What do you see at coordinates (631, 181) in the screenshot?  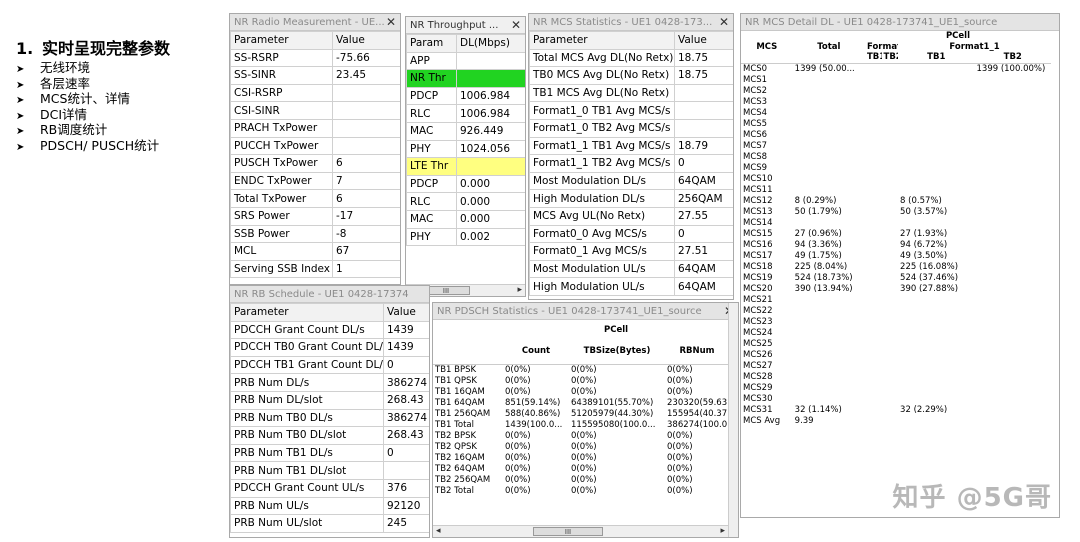 I see `table-row: Most Modulation DL/s 64QAM` at bounding box center [631, 181].